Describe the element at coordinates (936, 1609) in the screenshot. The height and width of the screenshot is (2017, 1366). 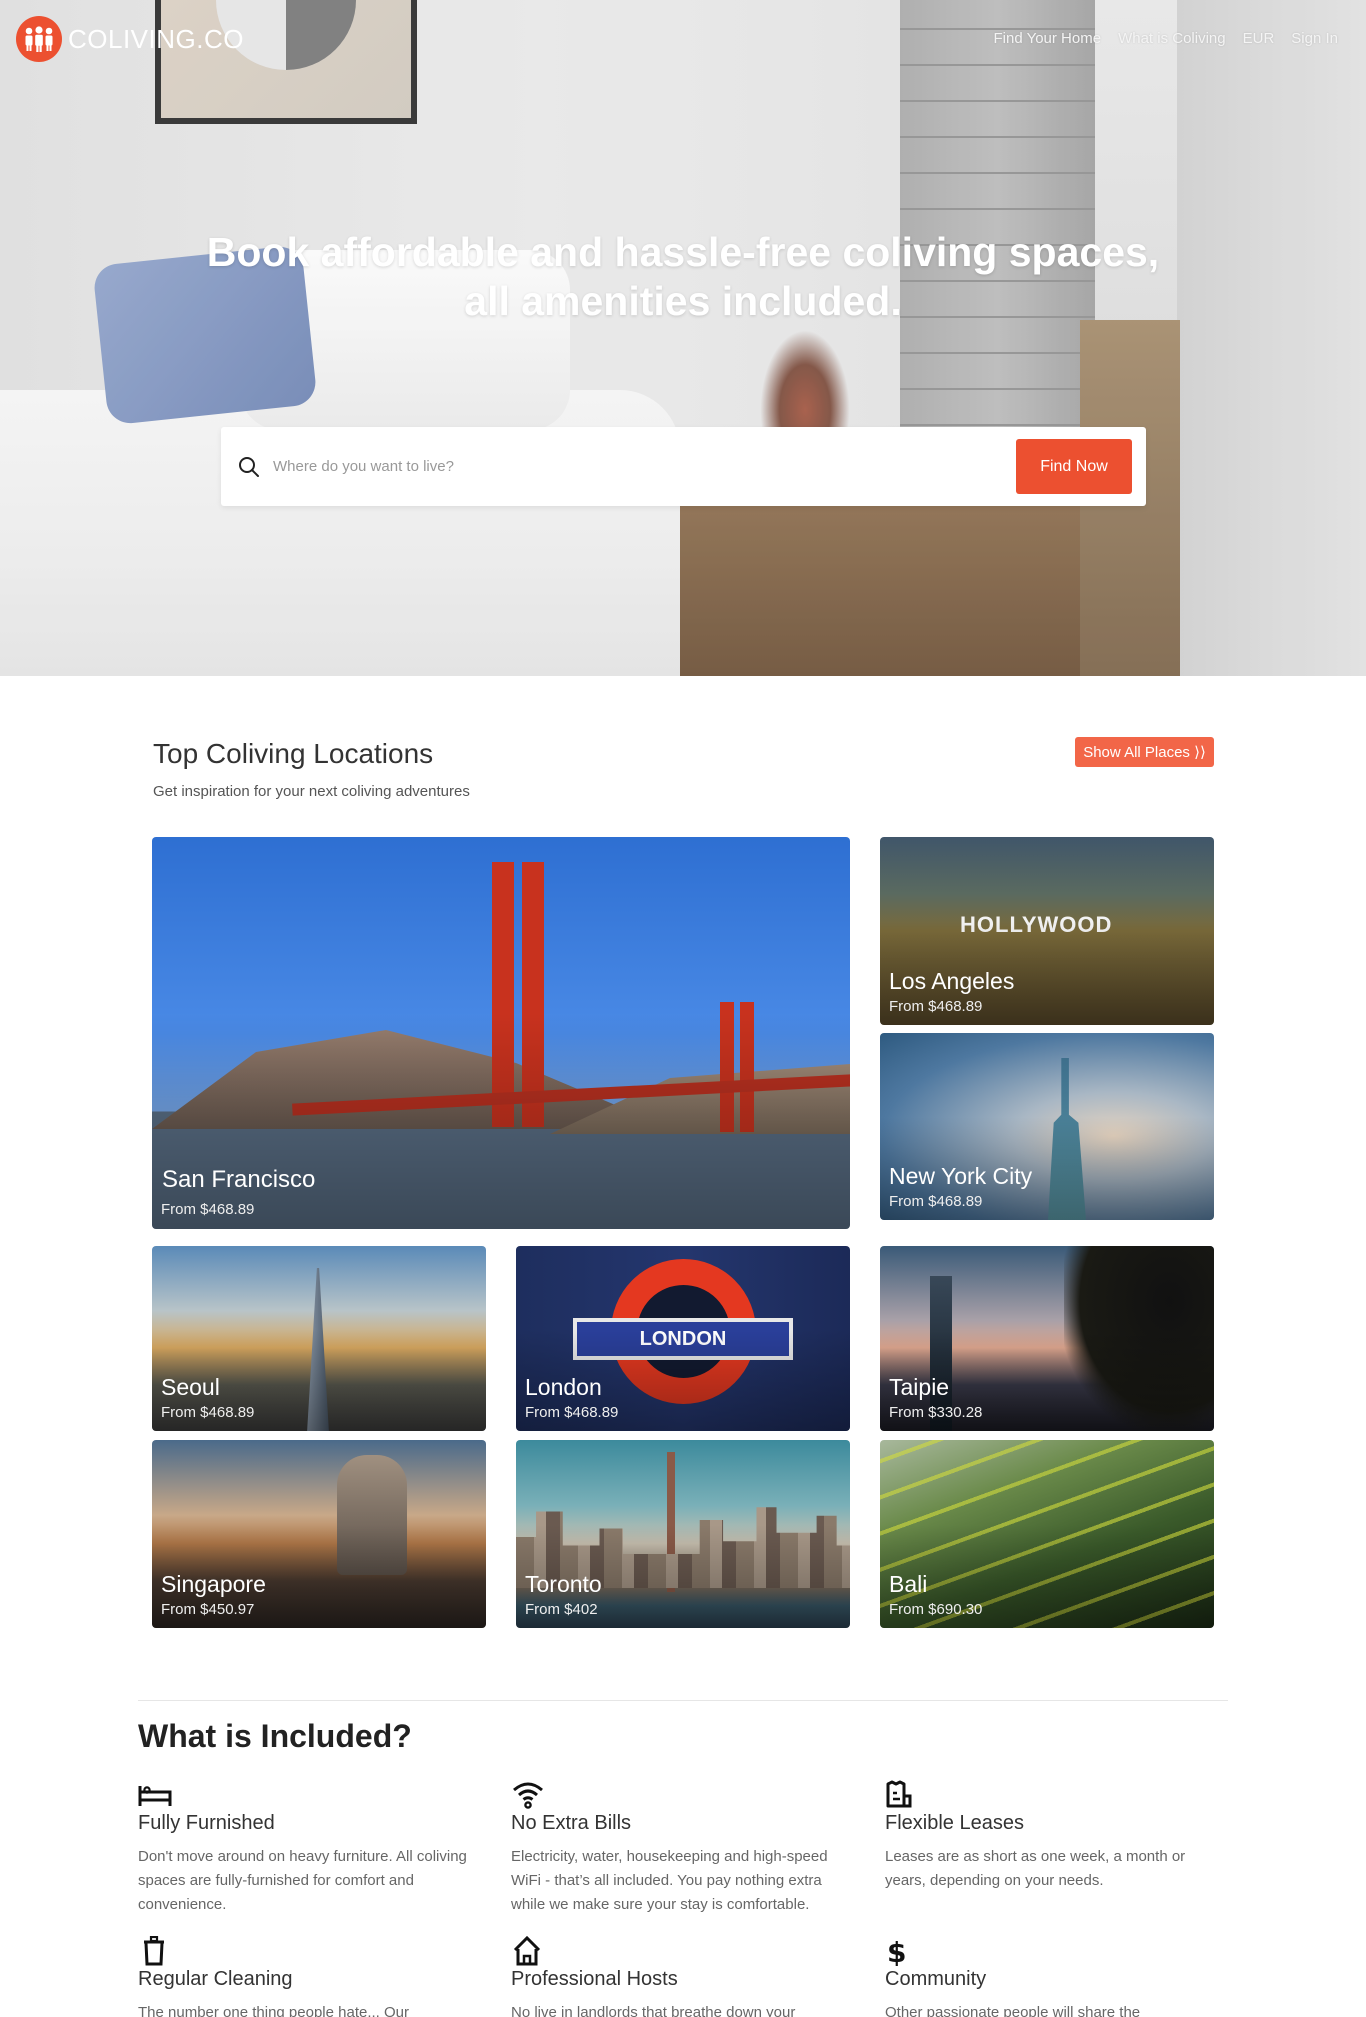
I see `city-price: From $690.30` at that location.